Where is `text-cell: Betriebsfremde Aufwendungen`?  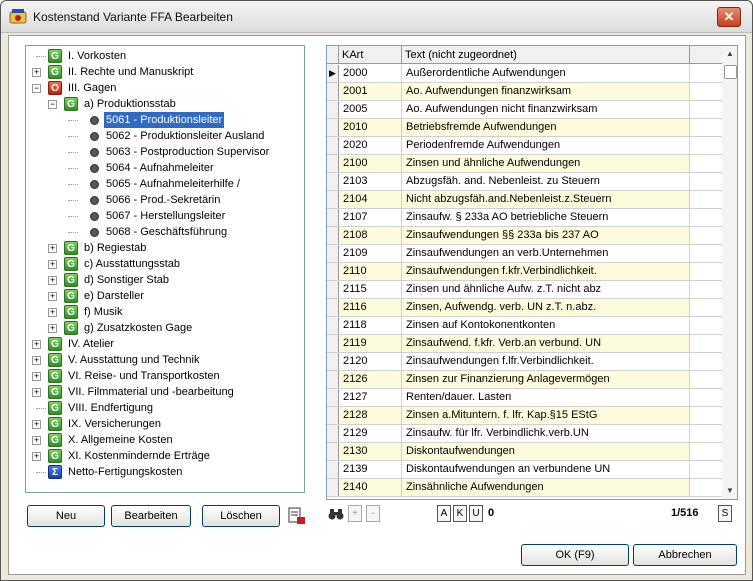 text-cell: Betriebsfremde Aufwendungen is located at coordinates (546, 127).